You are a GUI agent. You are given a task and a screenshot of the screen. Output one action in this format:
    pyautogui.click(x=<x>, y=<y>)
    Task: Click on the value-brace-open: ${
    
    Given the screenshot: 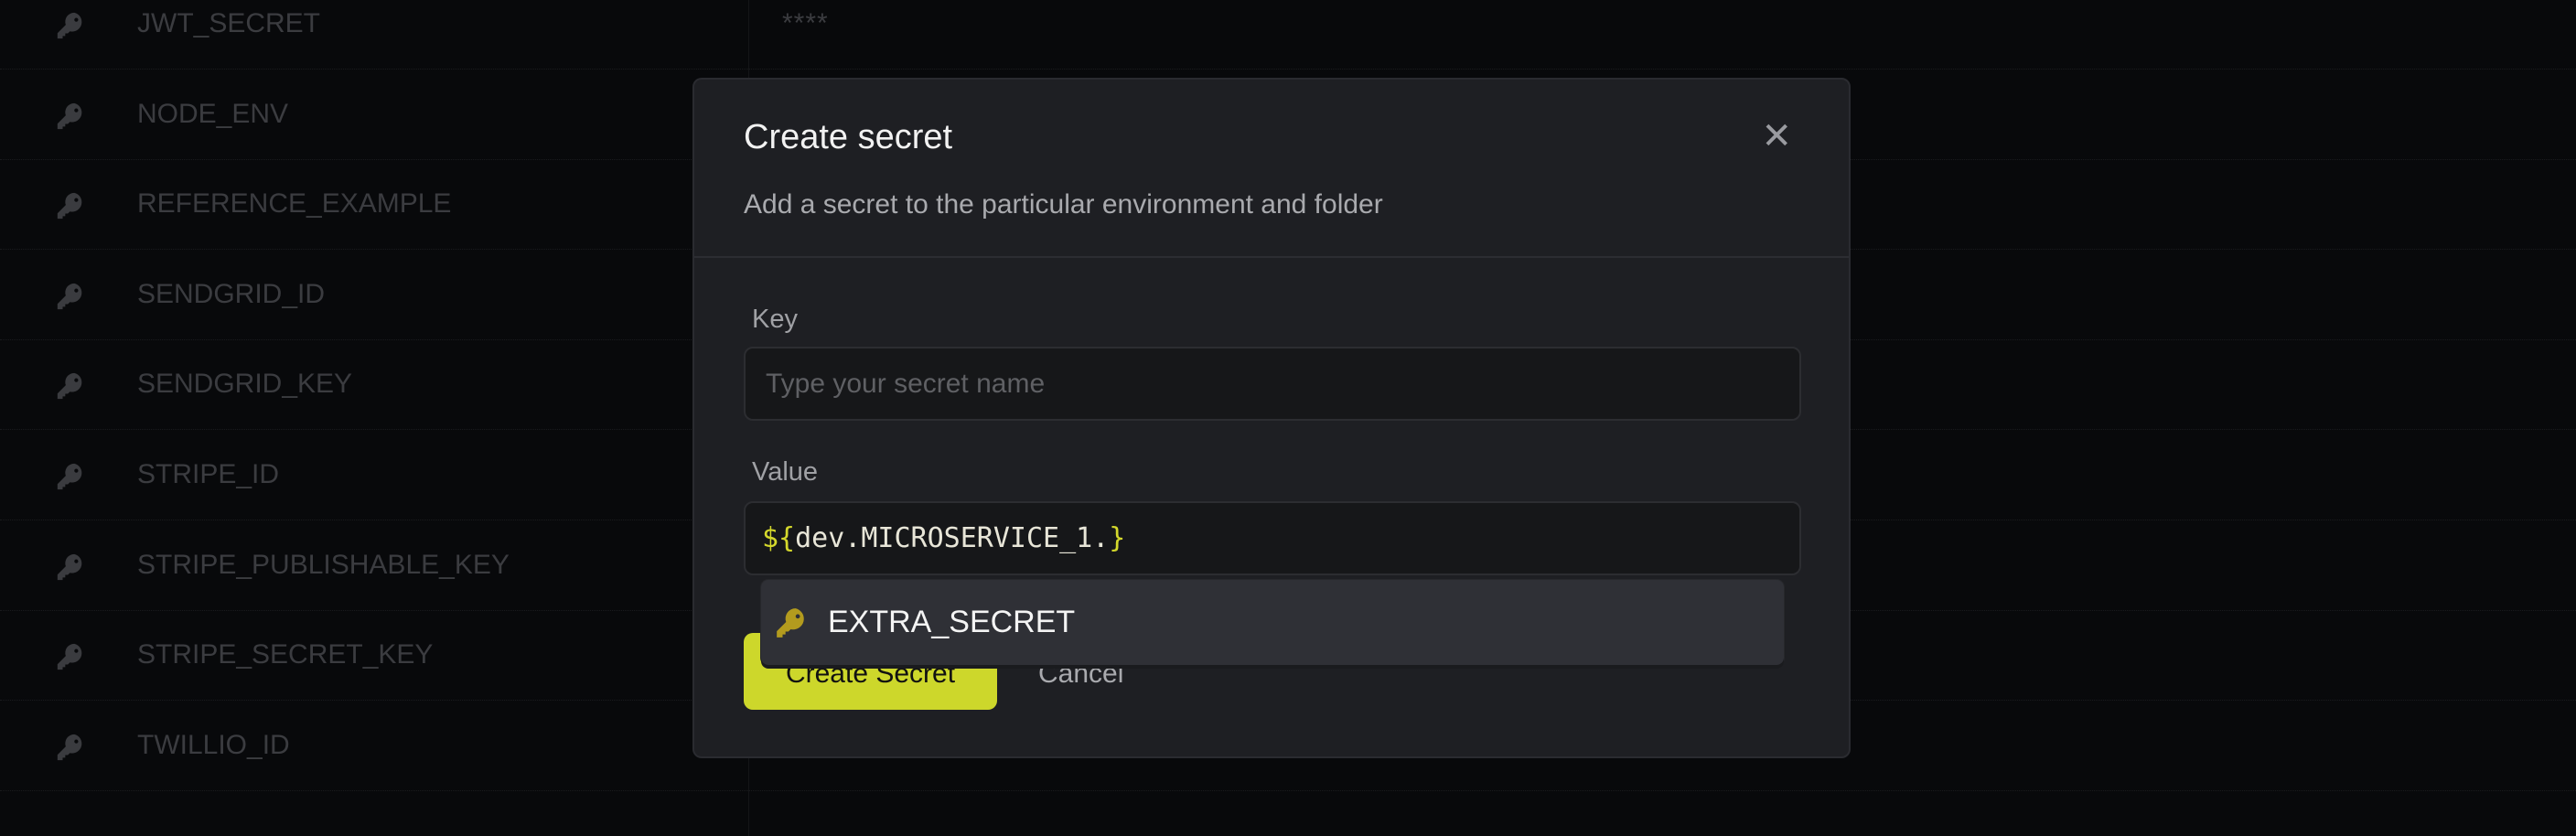 What is the action you would take?
    pyautogui.click(x=779, y=538)
    